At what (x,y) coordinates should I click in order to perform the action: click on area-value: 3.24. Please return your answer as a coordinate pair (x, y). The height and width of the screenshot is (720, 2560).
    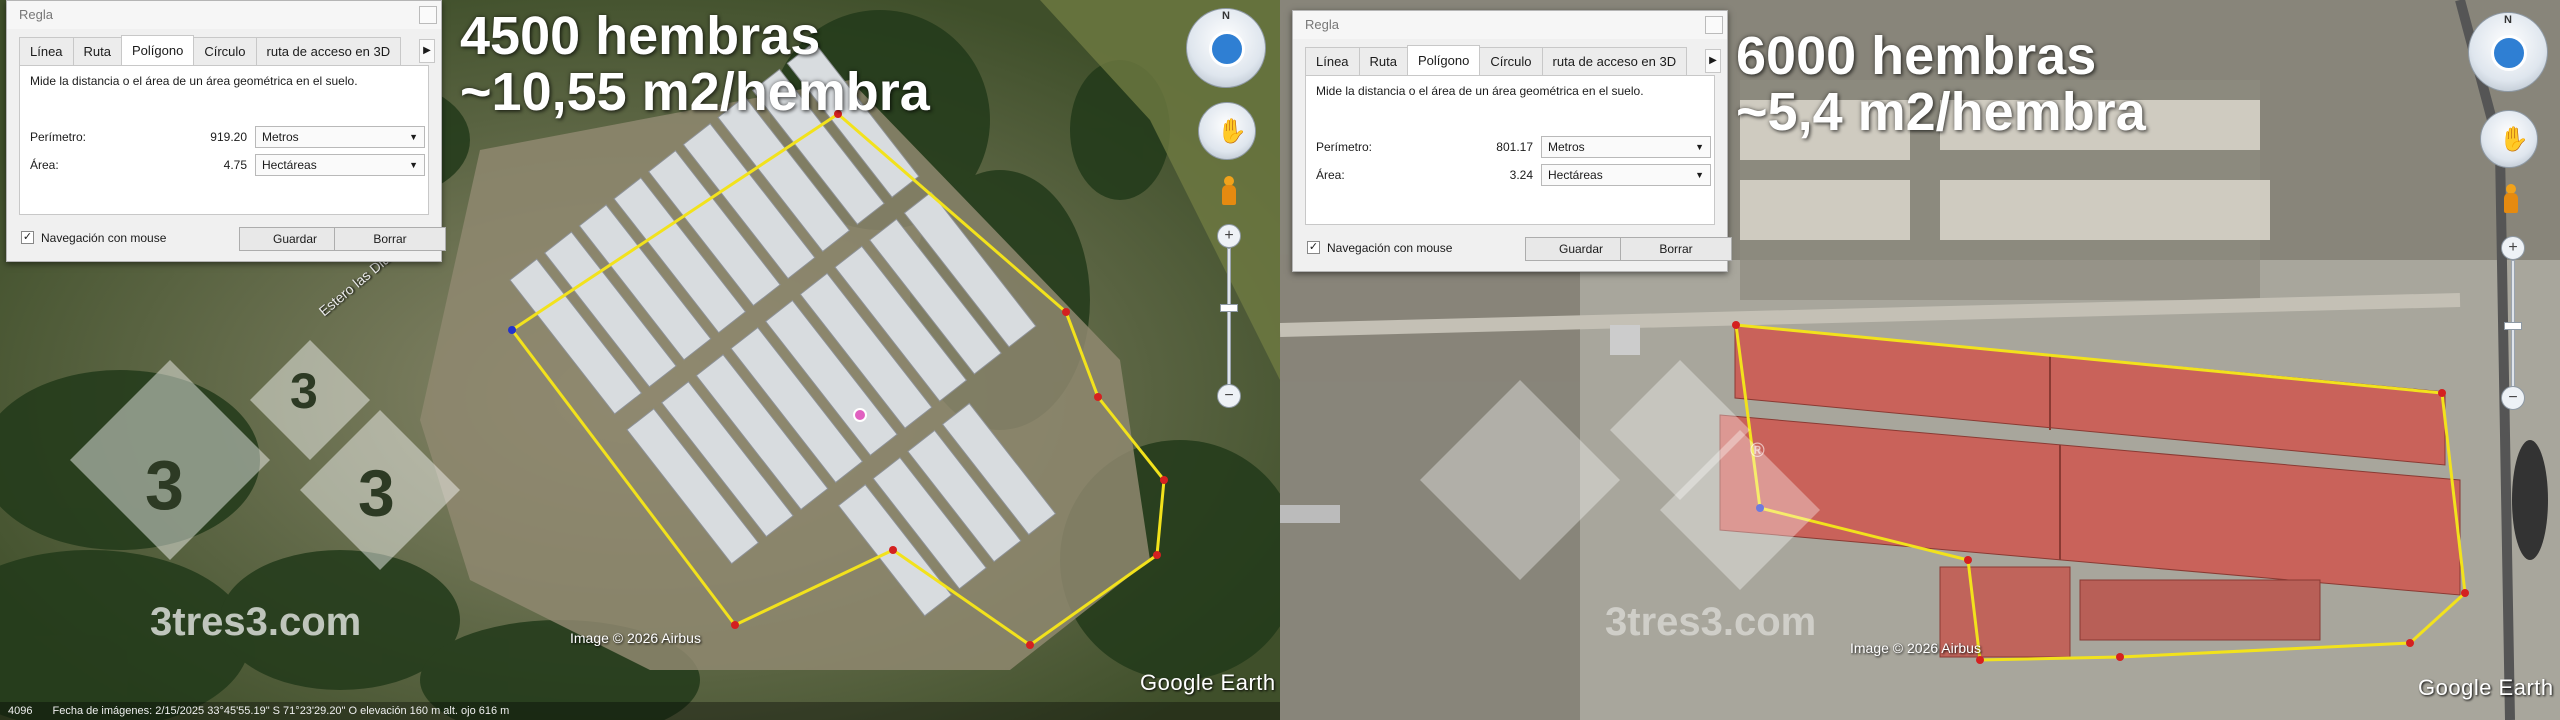
    Looking at the image, I should click on (1521, 175).